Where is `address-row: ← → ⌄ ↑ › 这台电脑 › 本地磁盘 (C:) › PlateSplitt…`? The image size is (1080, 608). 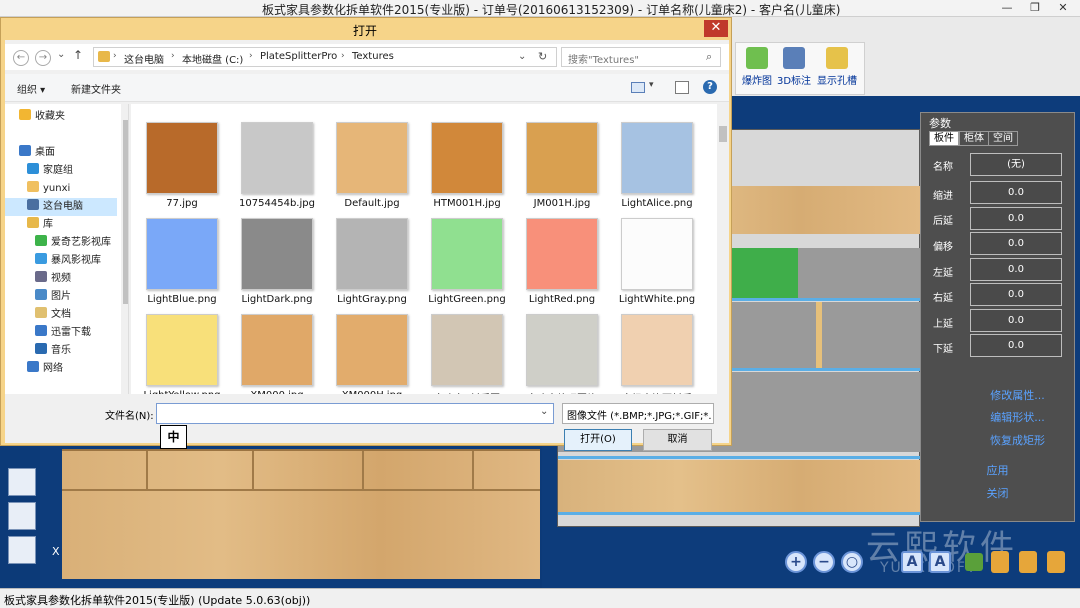
address-row: ← → ⌄ ↑ › 这台电脑 › 本地磁盘 (C:) › PlateSplitt… is located at coordinates (367, 57).